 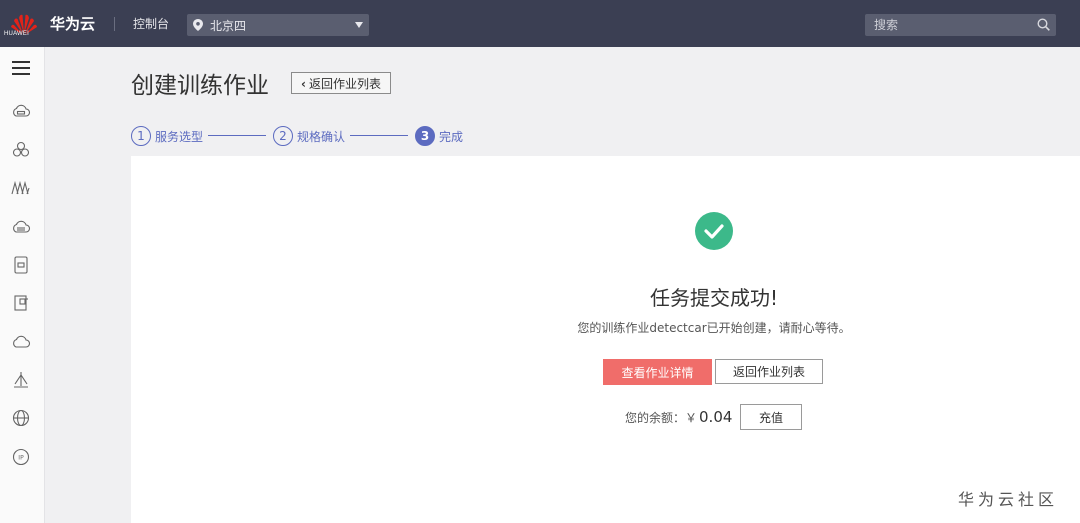 What do you see at coordinates (540, 23) in the screenshot?
I see `top-bar: HUAWEI 华为云 控制台 北京四` at bounding box center [540, 23].